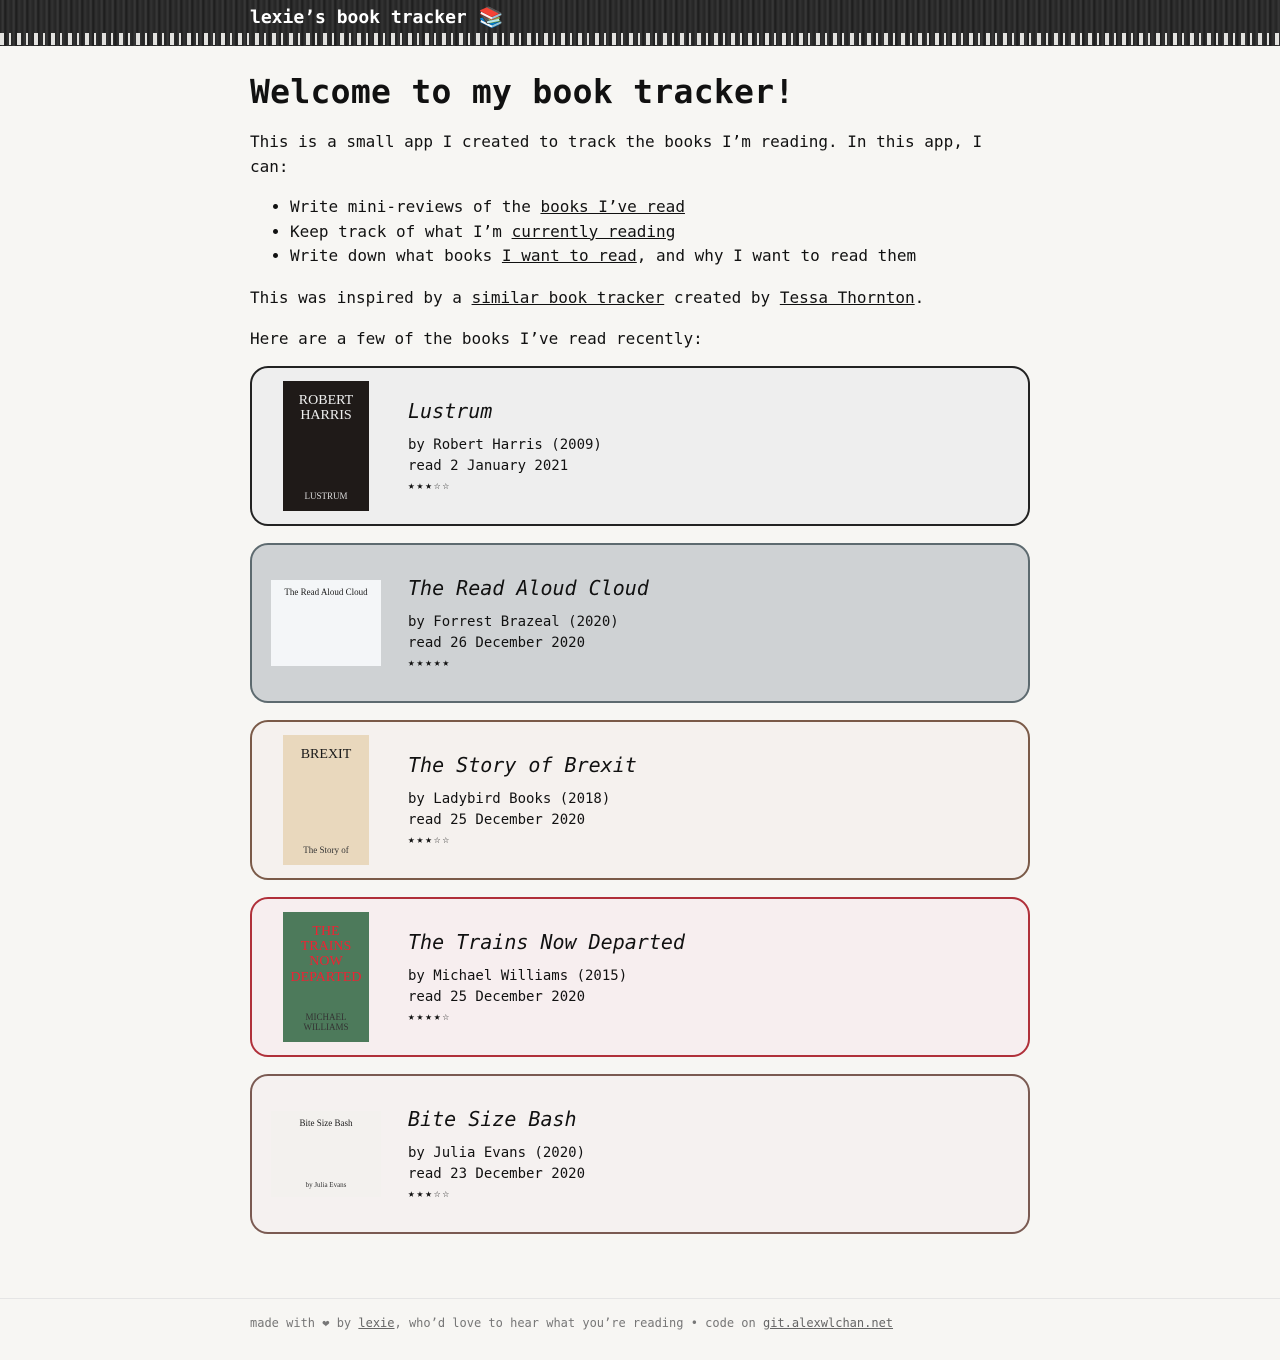 The width and height of the screenshot is (1280, 1360). What do you see at coordinates (326, 495) in the screenshot?
I see `cover-subtitle: LUSTRUM` at bounding box center [326, 495].